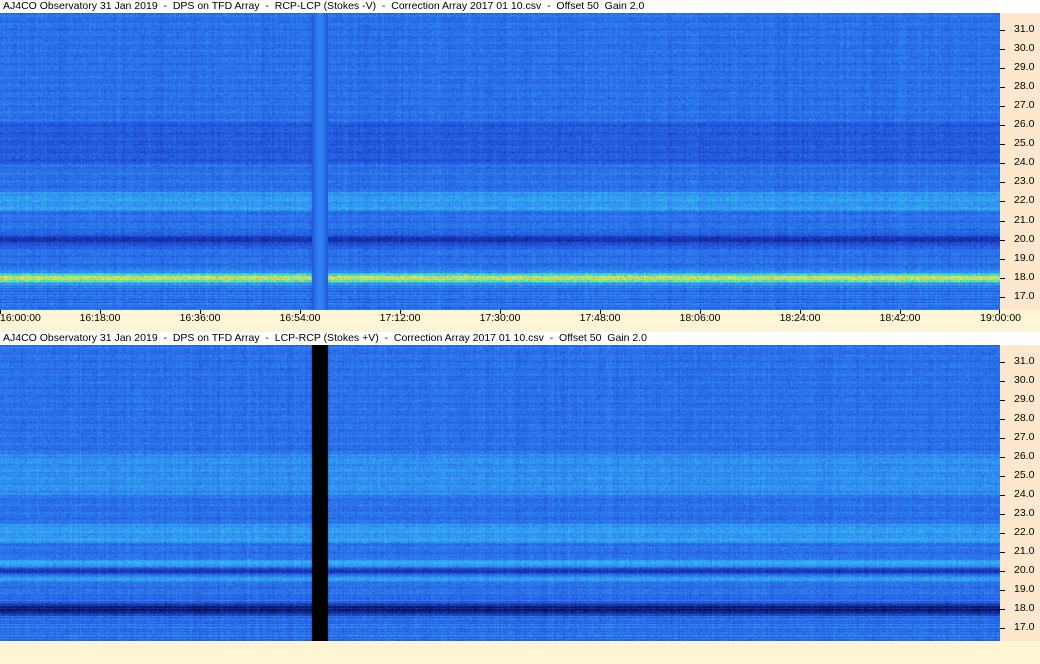  I want to click on freq-tick-2: 20.0, so click(1020, 570).